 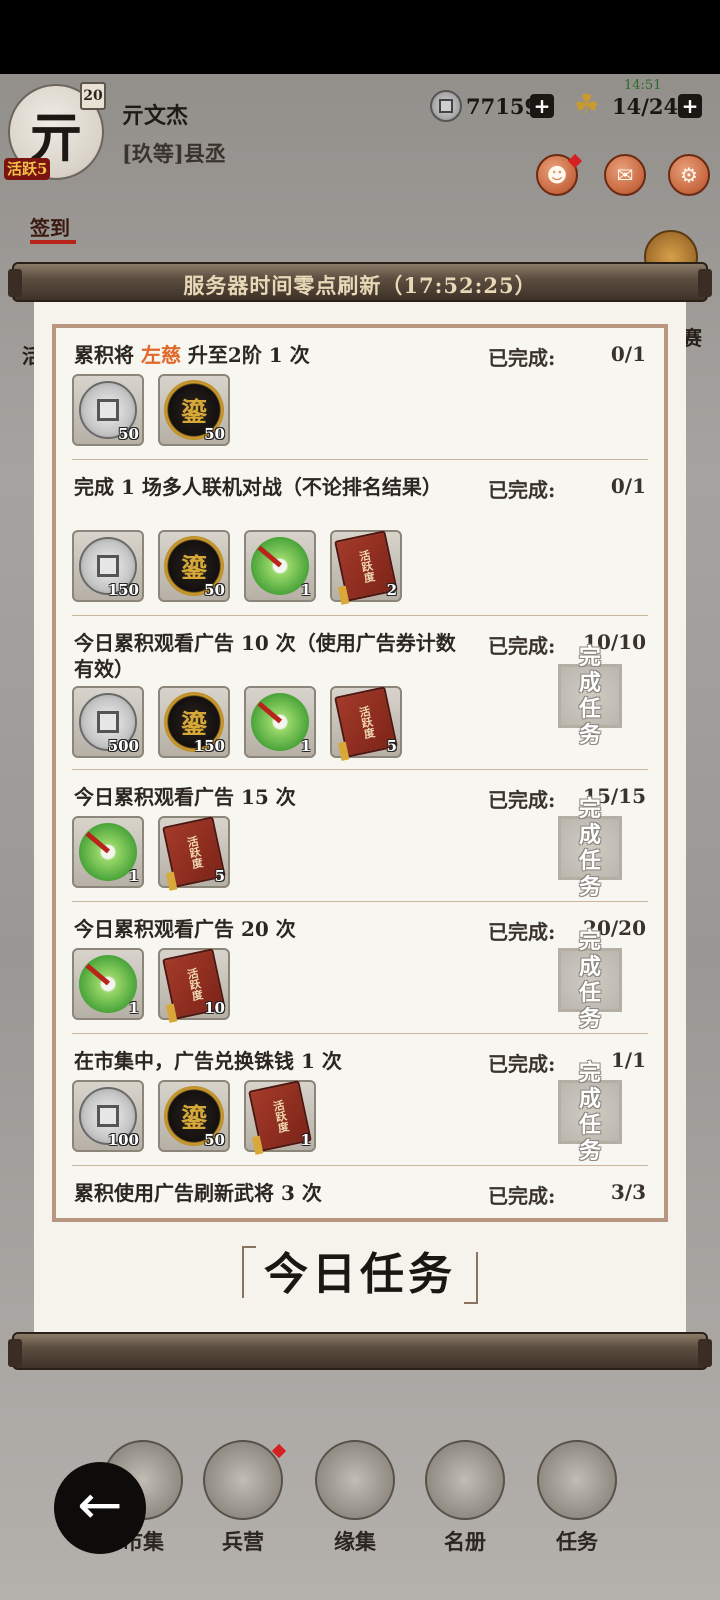 What do you see at coordinates (194, 722) in the screenshot?
I see `reward-item-gold: 鎏 150` at bounding box center [194, 722].